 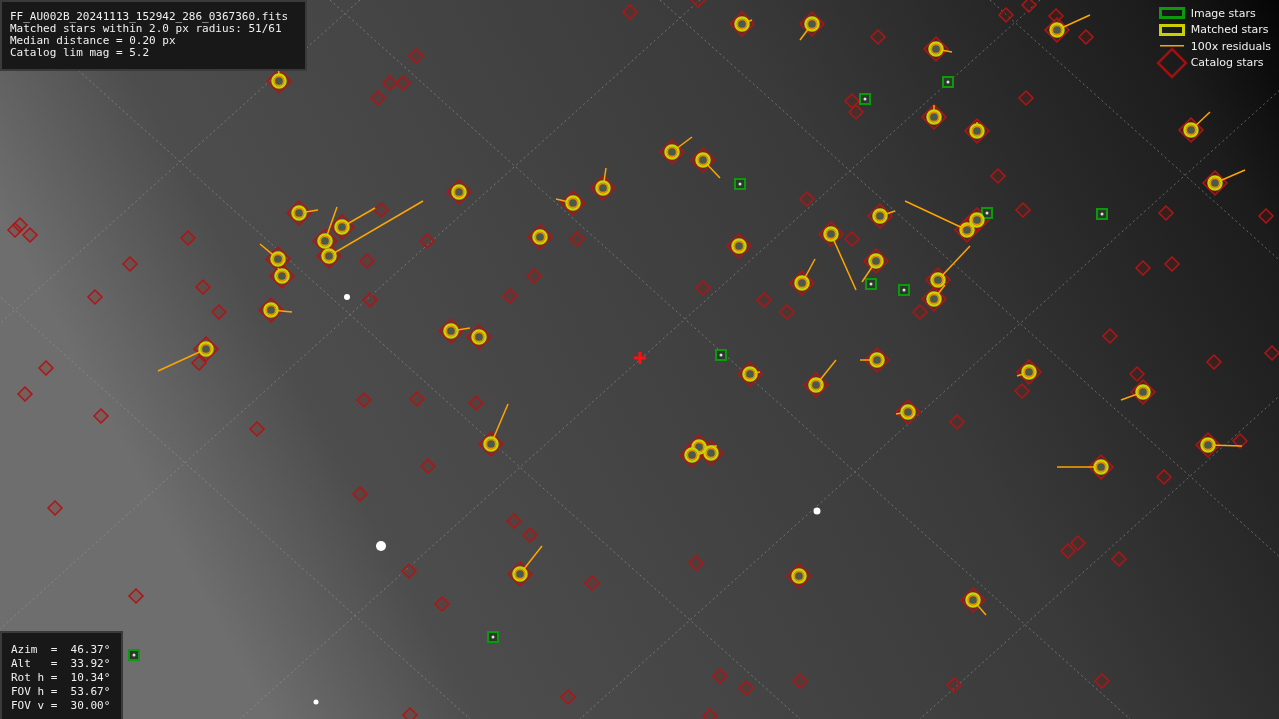 What do you see at coordinates (93, 41) in the screenshot?
I see `info-line: Median distance = 0.20 px` at bounding box center [93, 41].